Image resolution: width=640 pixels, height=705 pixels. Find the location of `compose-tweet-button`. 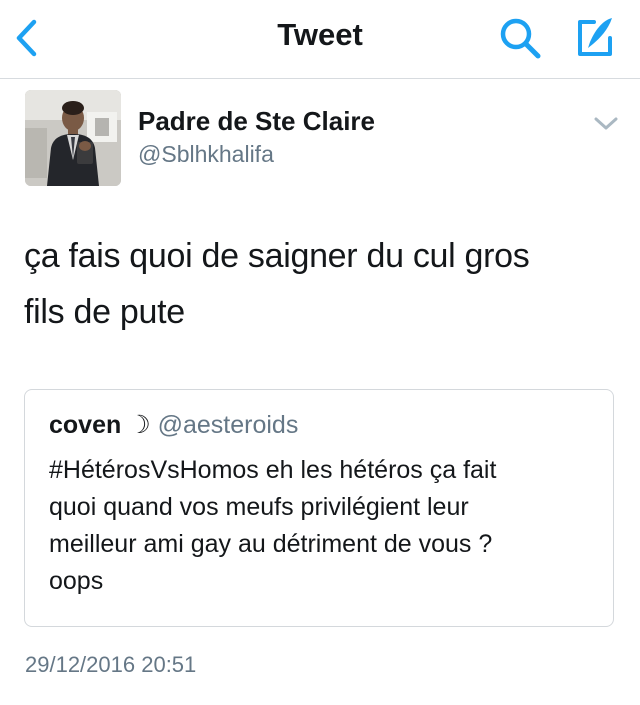

compose-tweet-button is located at coordinates (595, 37).